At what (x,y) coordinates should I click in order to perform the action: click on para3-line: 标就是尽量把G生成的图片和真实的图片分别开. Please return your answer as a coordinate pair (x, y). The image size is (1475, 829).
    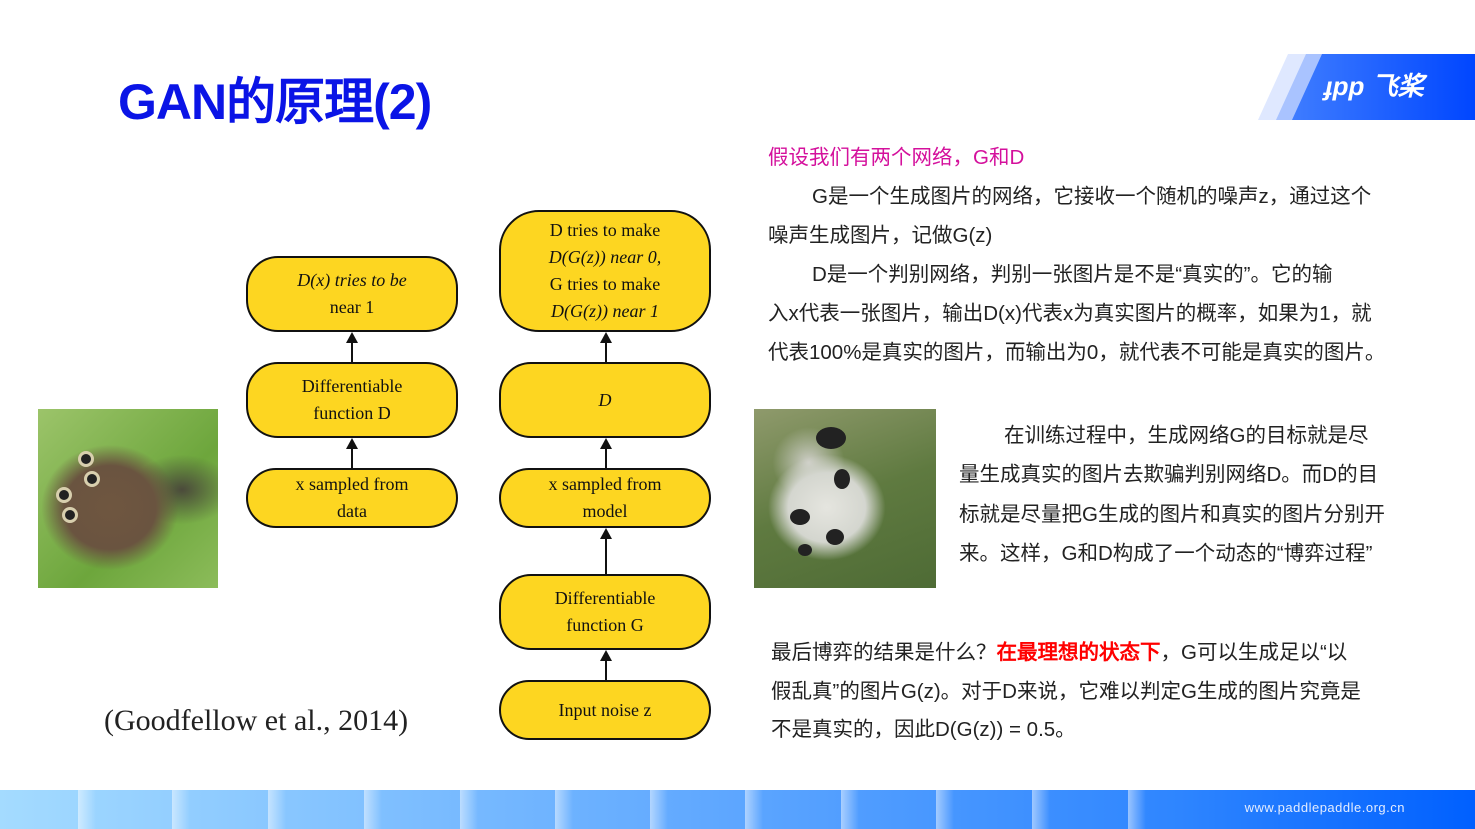
    Looking at the image, I should click on (1172, 514).